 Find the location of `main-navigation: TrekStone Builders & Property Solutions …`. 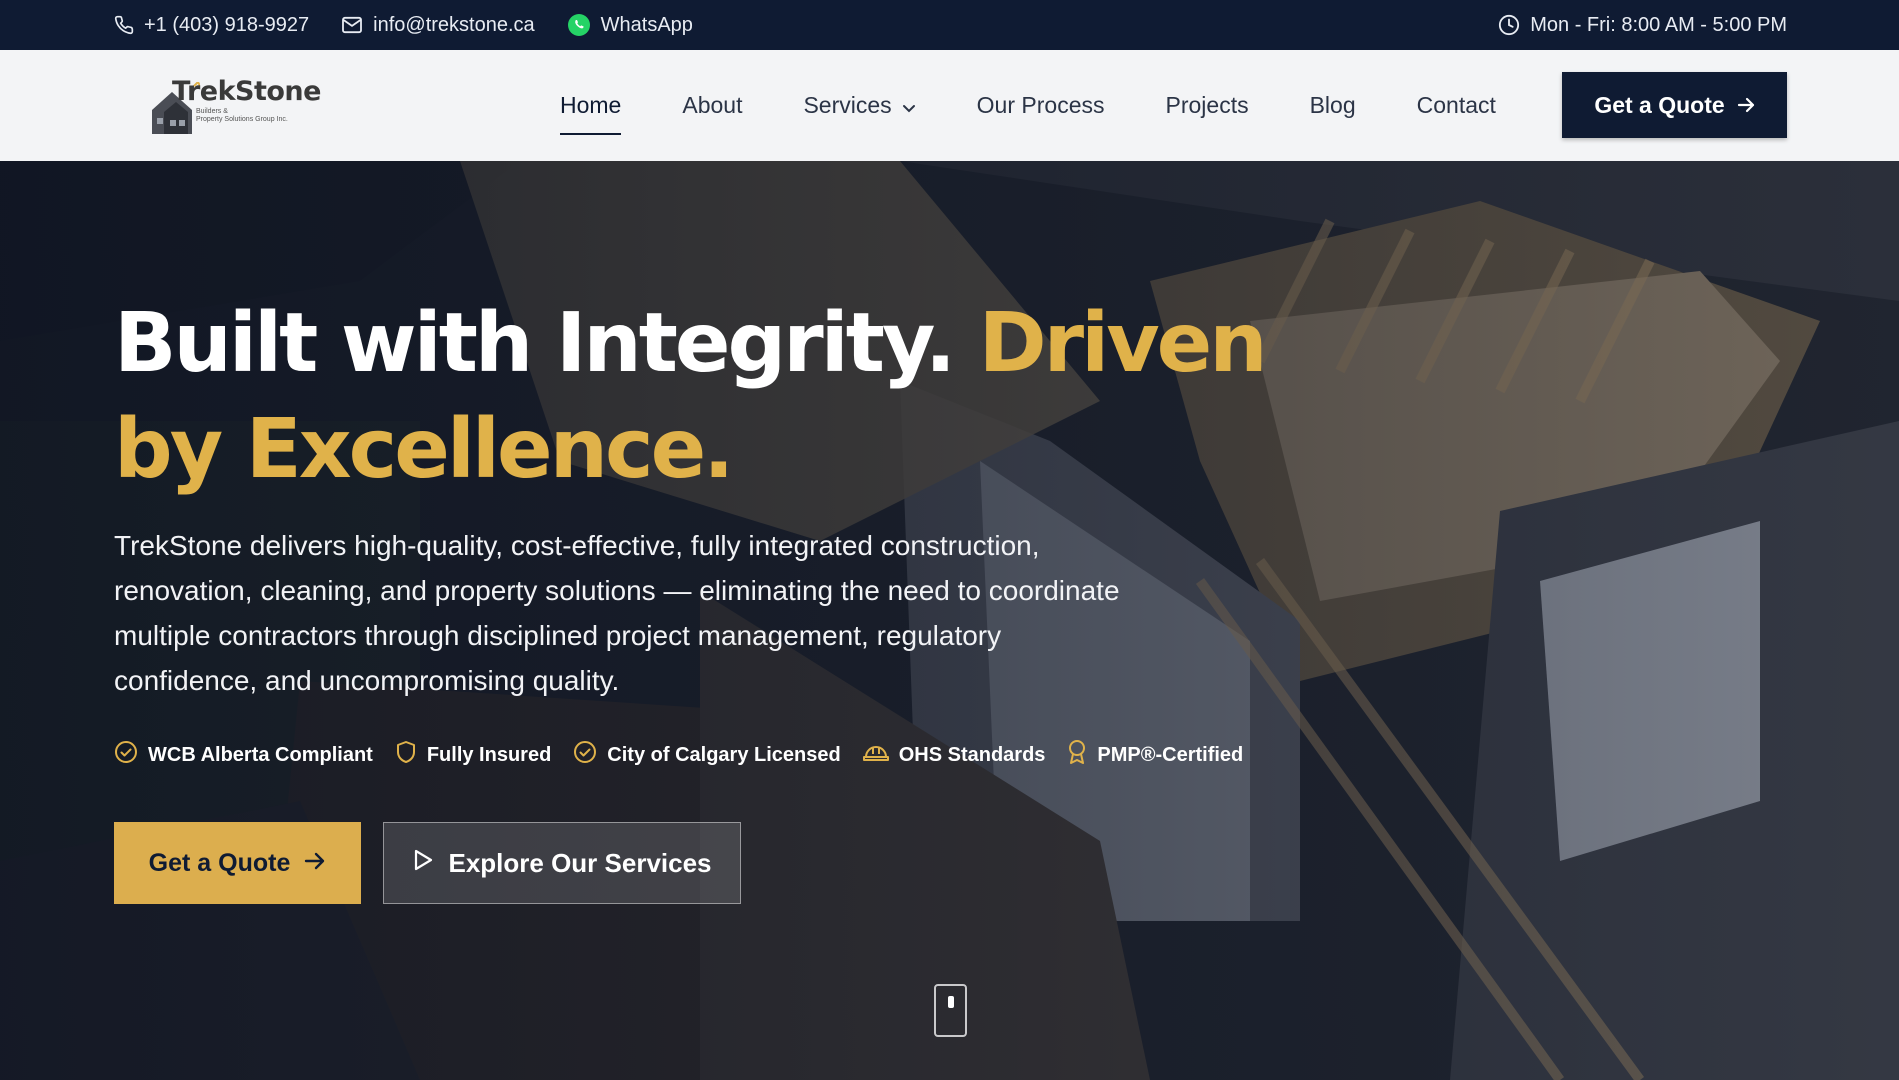

main-navigation: TrekStone Builders & Property Solutions … is located at coordinates (949, 105).